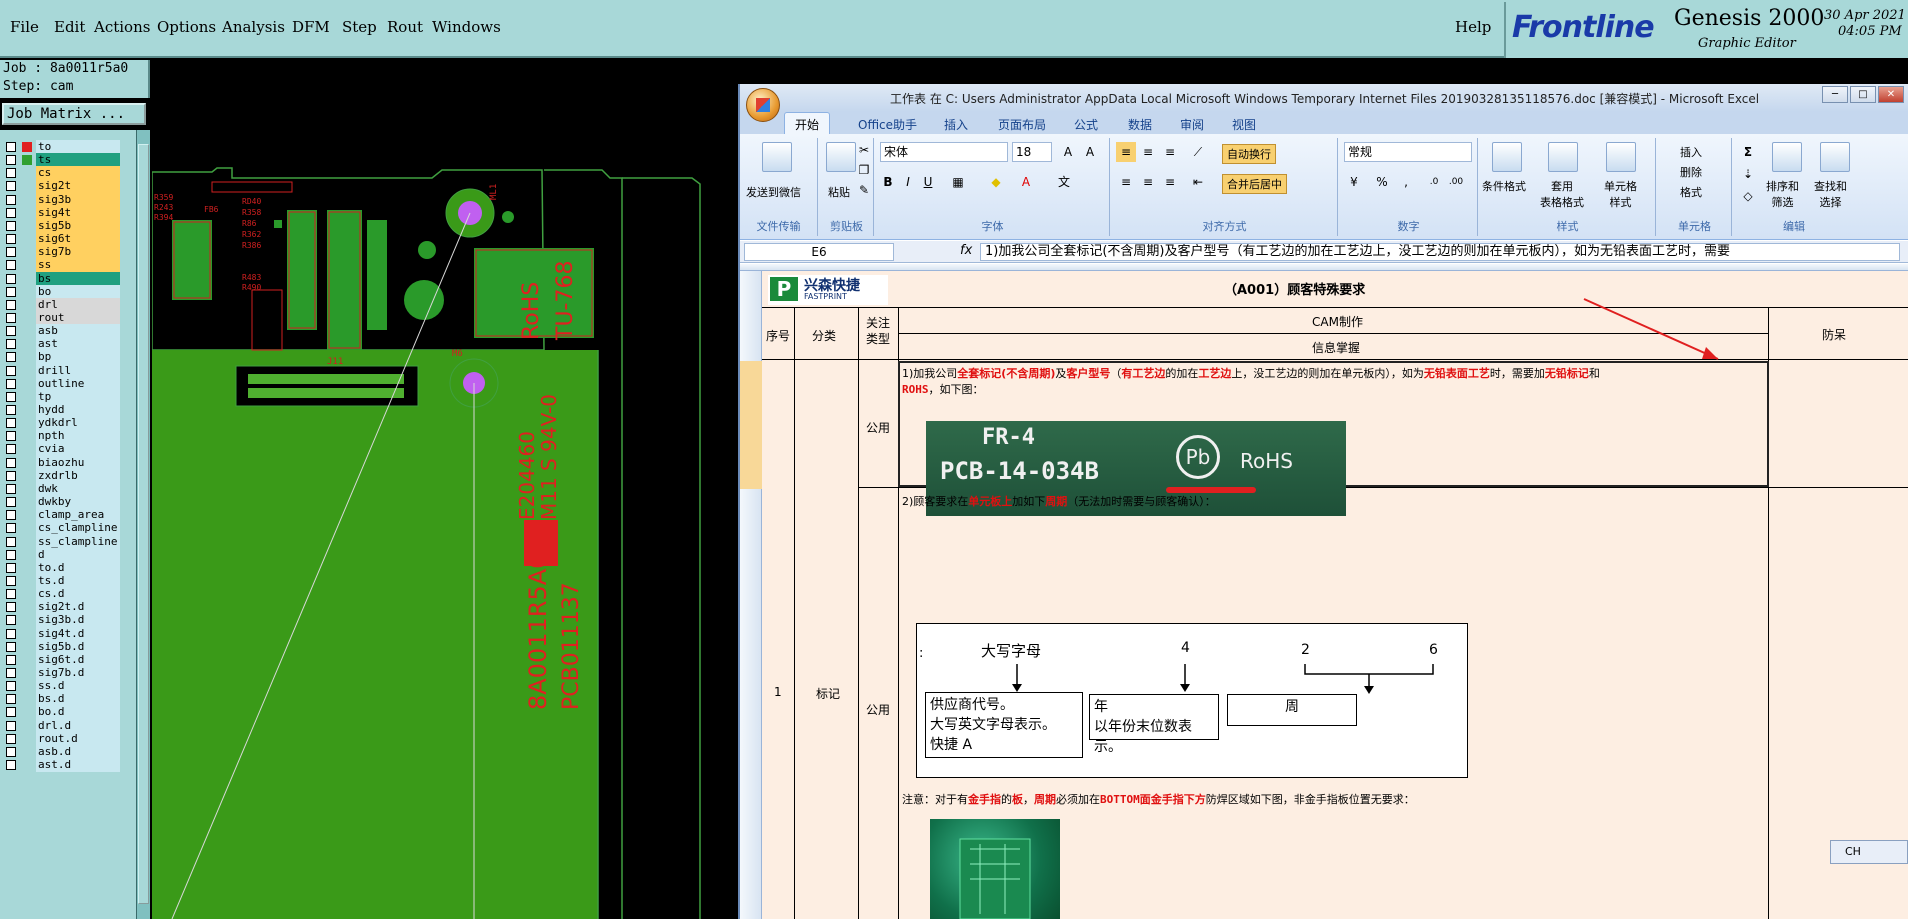 The width and height of the screenshot is (1908, 919). Describe the element at coordinates (1090, 152) in the screenshot. I see `shrink-font-icon: A` at that location.